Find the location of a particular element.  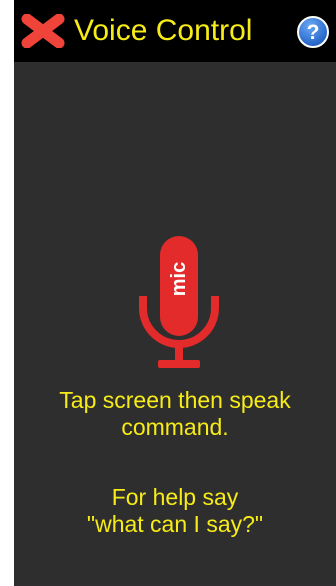

help-button: ? is located at coordinates (313, 32).